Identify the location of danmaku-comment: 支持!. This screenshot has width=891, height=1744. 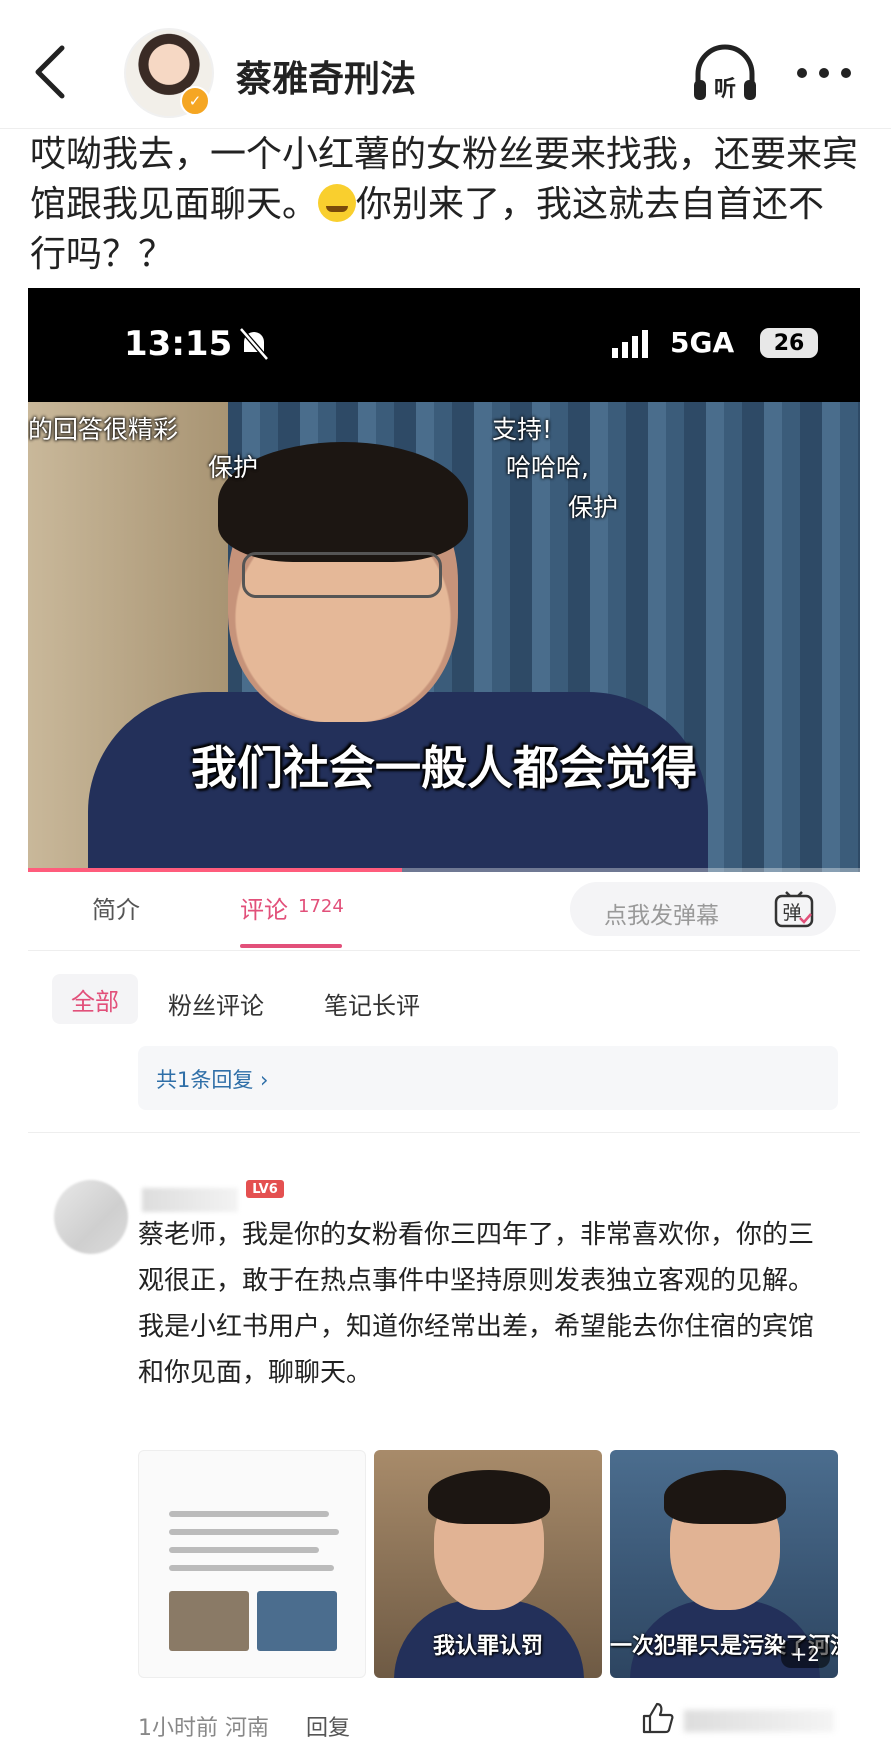
(522, 429).